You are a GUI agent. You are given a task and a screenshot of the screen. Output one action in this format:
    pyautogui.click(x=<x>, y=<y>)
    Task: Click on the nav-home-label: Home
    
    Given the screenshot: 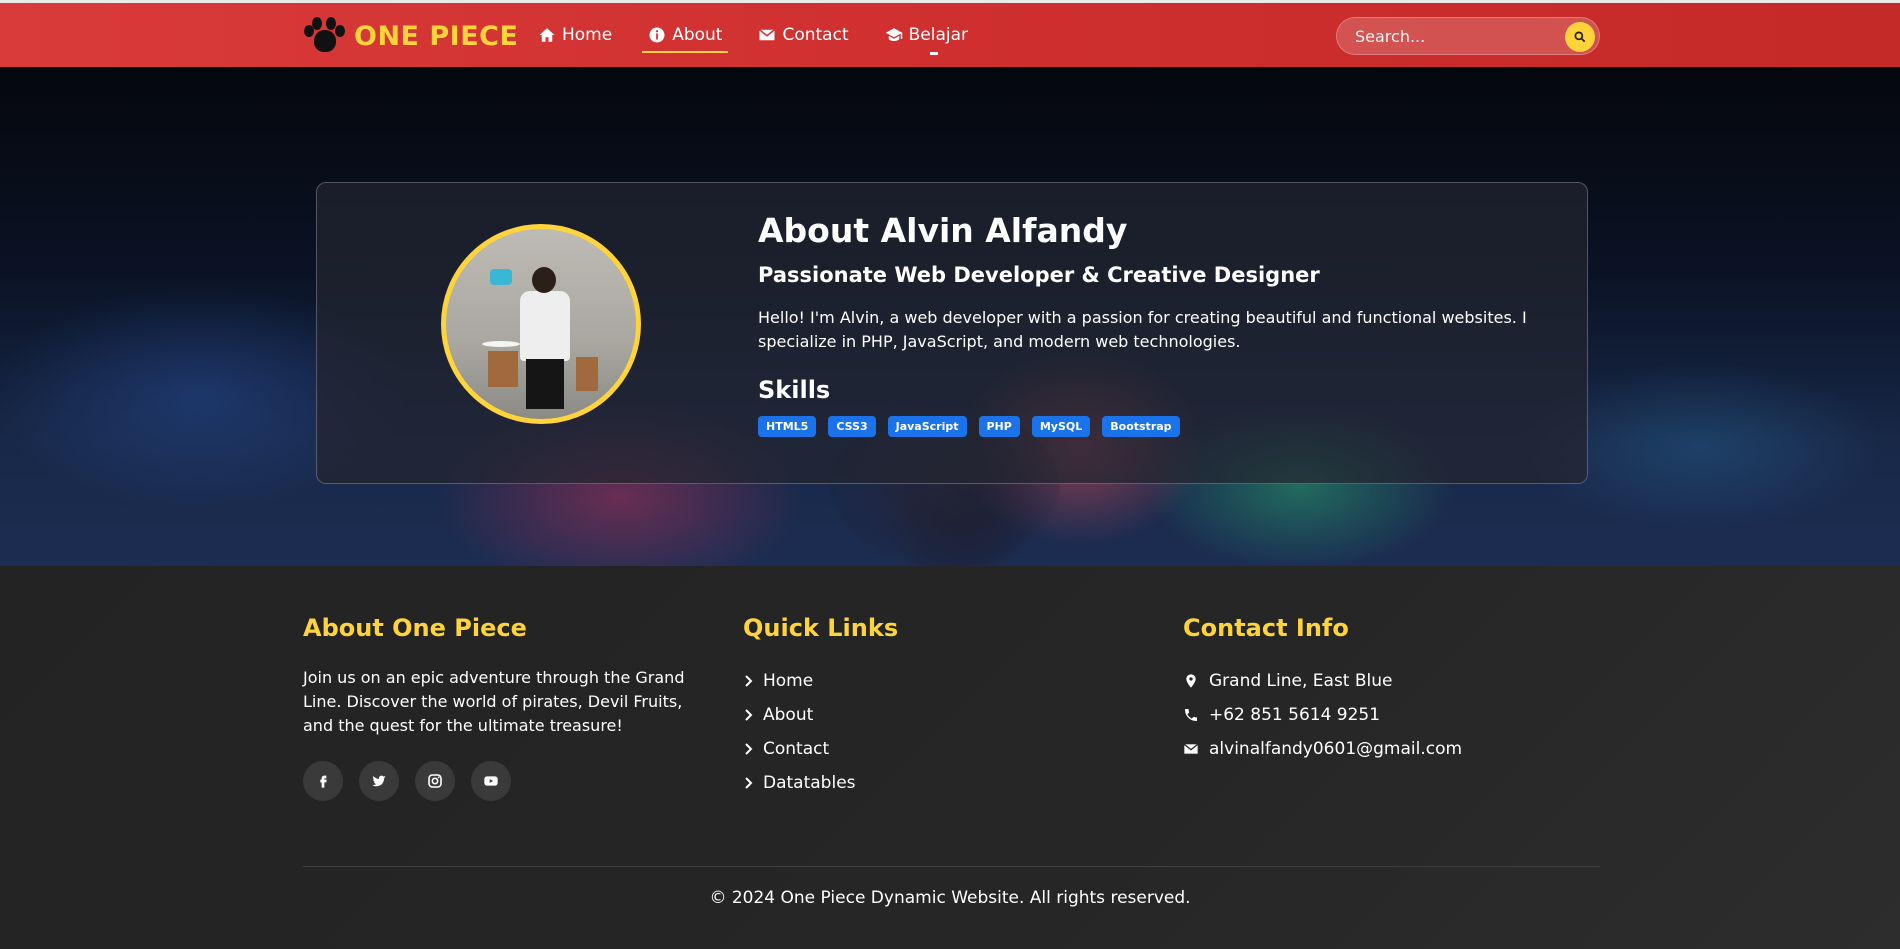 What is the action you would take?
    pyautogui.click(x=587, y=34)
    